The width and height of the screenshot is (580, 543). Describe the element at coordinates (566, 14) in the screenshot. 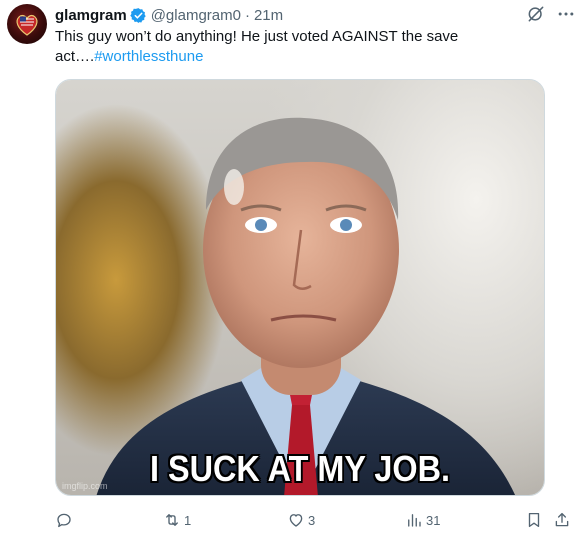

I see `more-options-icon` at that location.